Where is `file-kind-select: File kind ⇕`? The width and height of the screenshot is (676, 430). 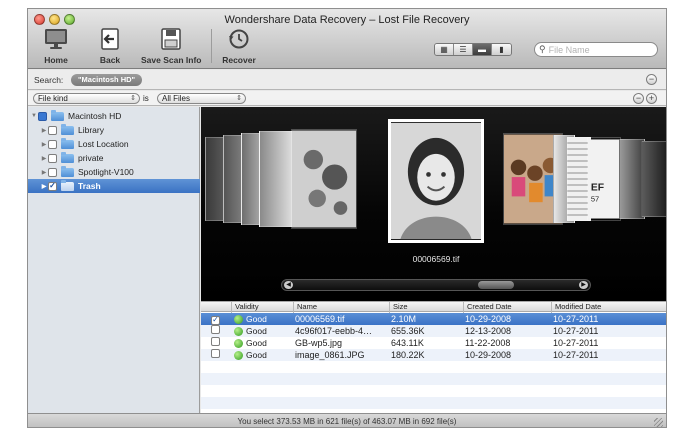
file-kind-select: File kind ⇕ is located at coordinates (86, 98).